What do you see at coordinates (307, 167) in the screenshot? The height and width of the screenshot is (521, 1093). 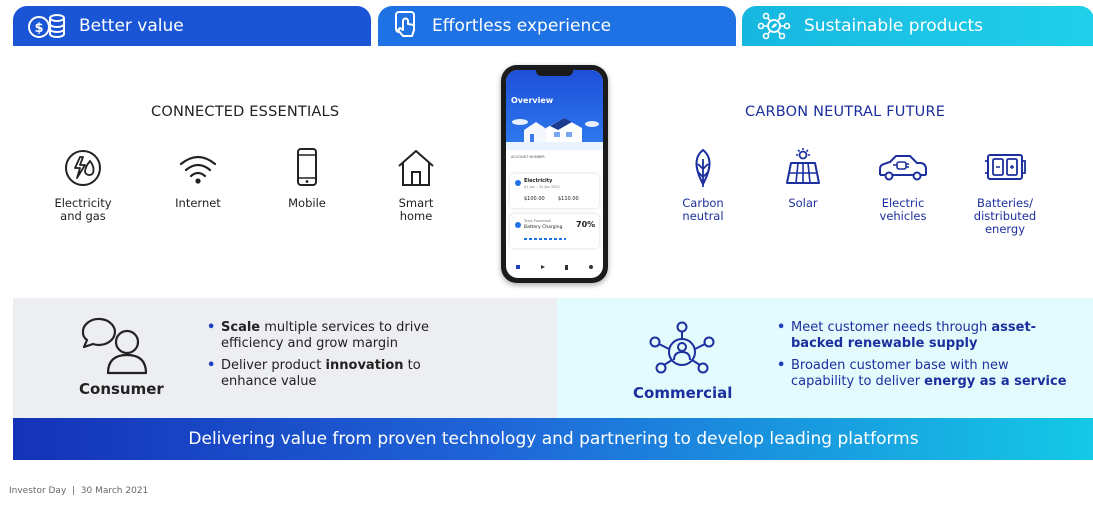 I see `mobile-phone-icon` at bounding box center [307, 167].